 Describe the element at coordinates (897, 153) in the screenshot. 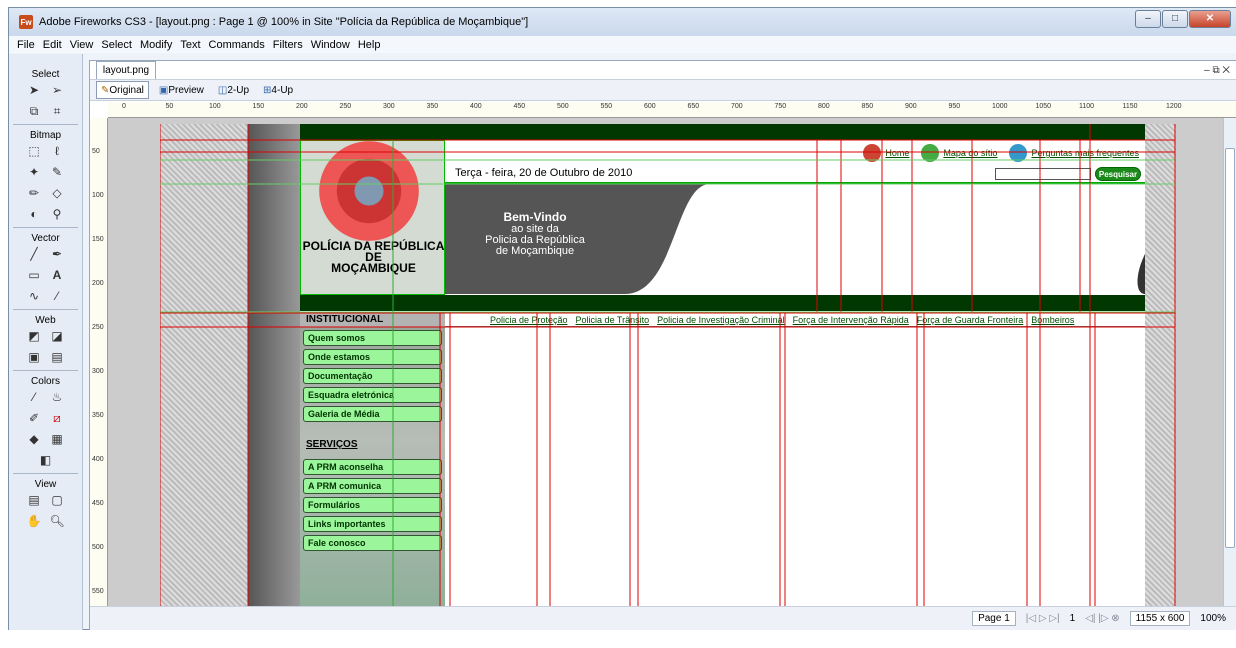

I see `home-link: Home` at that location.